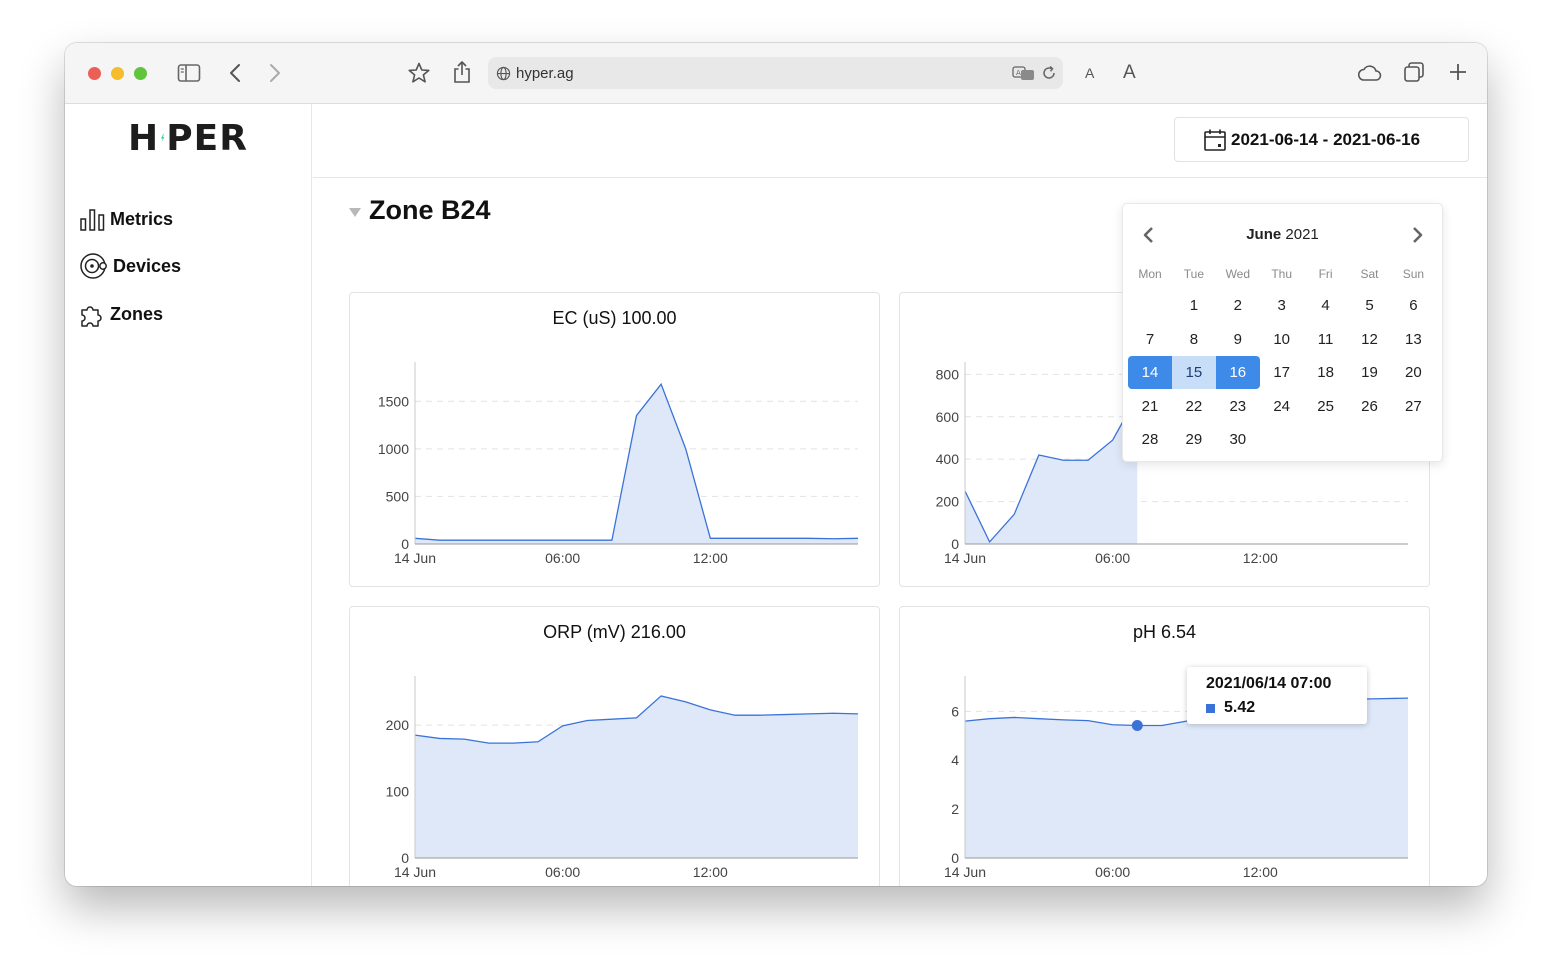  What do you see at coordinates (91, 316) in the screenshot?
I see `puzzle-icon` at bounding box center [91, 316].